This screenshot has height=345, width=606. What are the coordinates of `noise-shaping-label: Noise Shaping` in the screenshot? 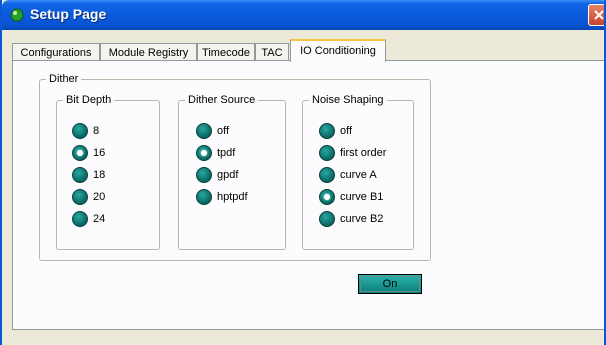 It's located at (348, 100).